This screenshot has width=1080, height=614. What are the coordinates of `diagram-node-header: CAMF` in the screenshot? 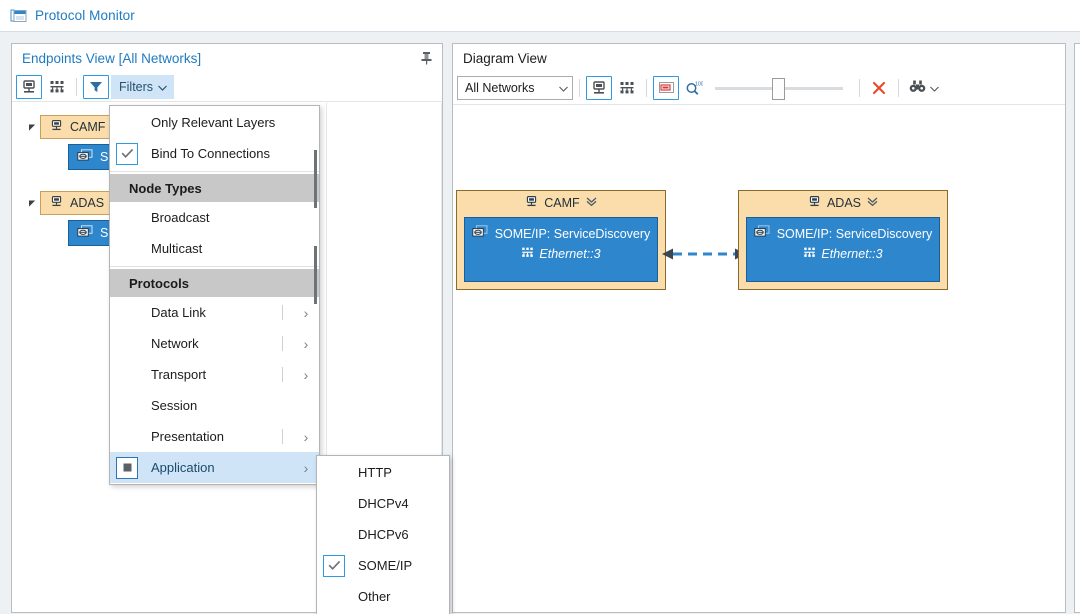 It's located at (561, 203).